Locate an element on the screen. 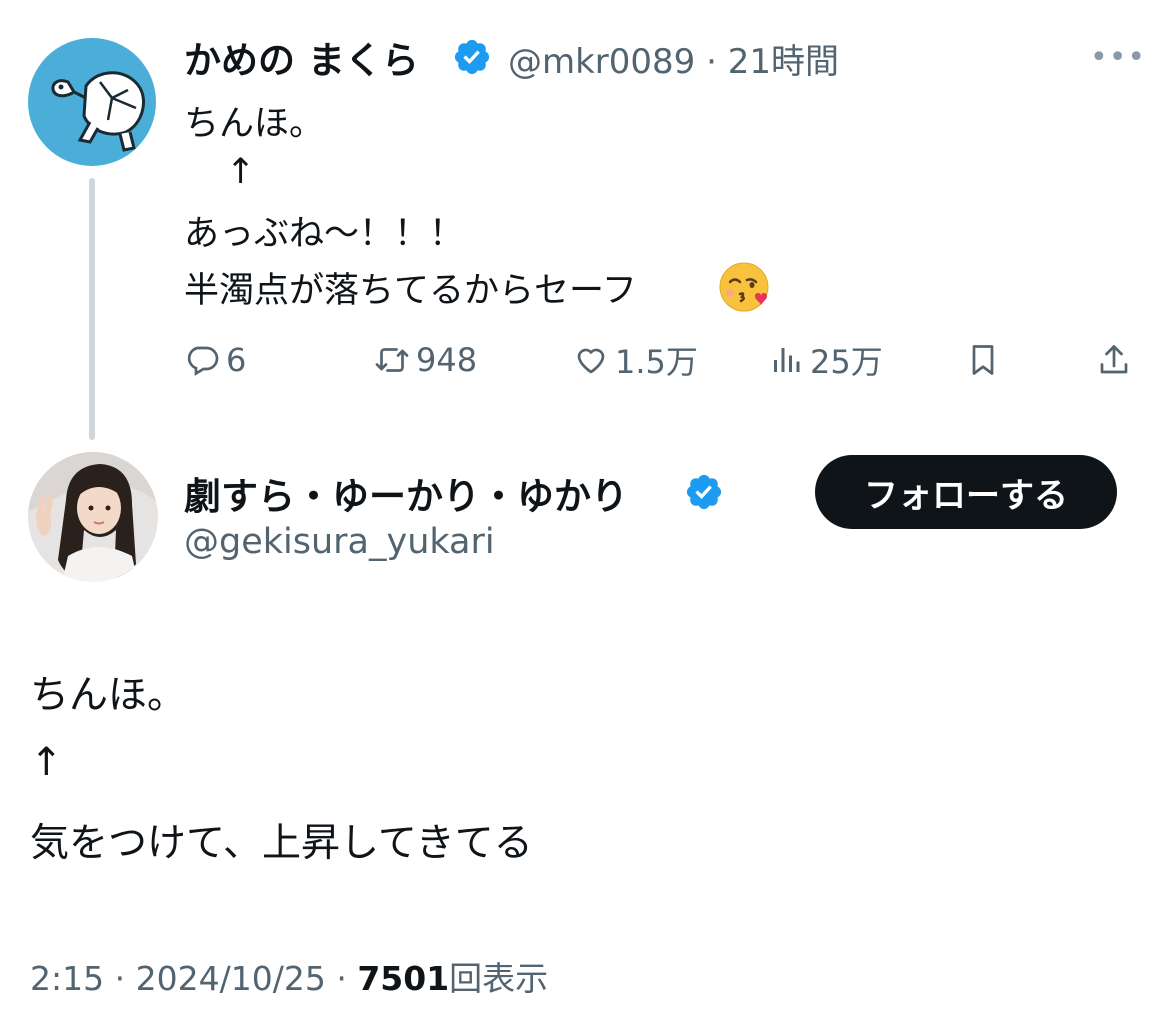 This screenshot has width=1169, height=1019. views-button: 25万 is located at coordinates (825, 360).